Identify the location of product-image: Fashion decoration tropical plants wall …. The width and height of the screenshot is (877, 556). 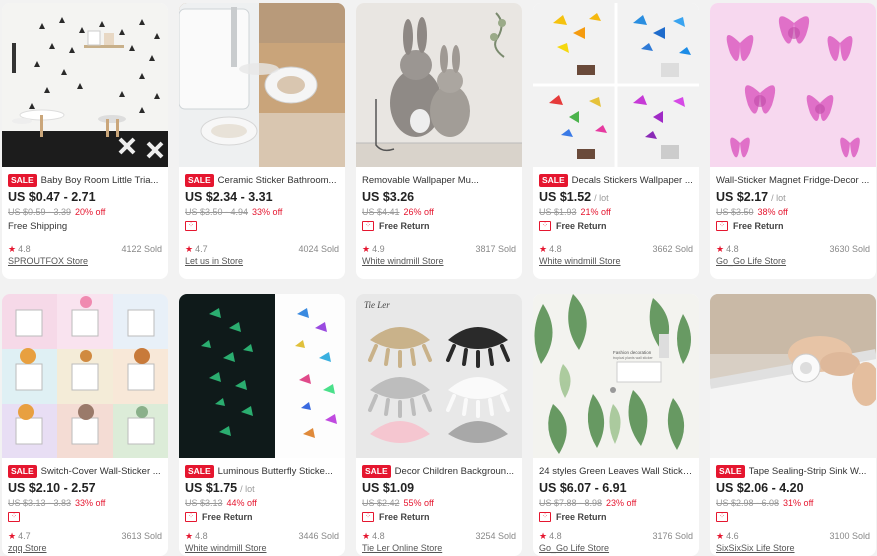
(616, 376).